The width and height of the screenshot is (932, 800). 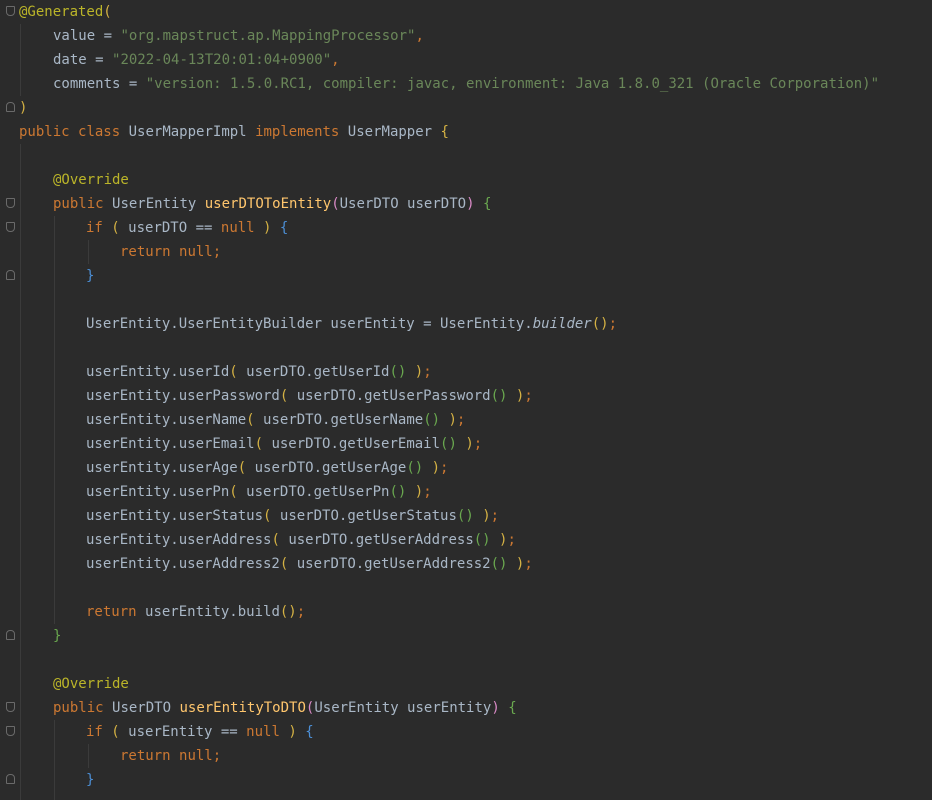 I want to click on code-line: if ( userDTO == null ) {, so click(x=187, y=228).